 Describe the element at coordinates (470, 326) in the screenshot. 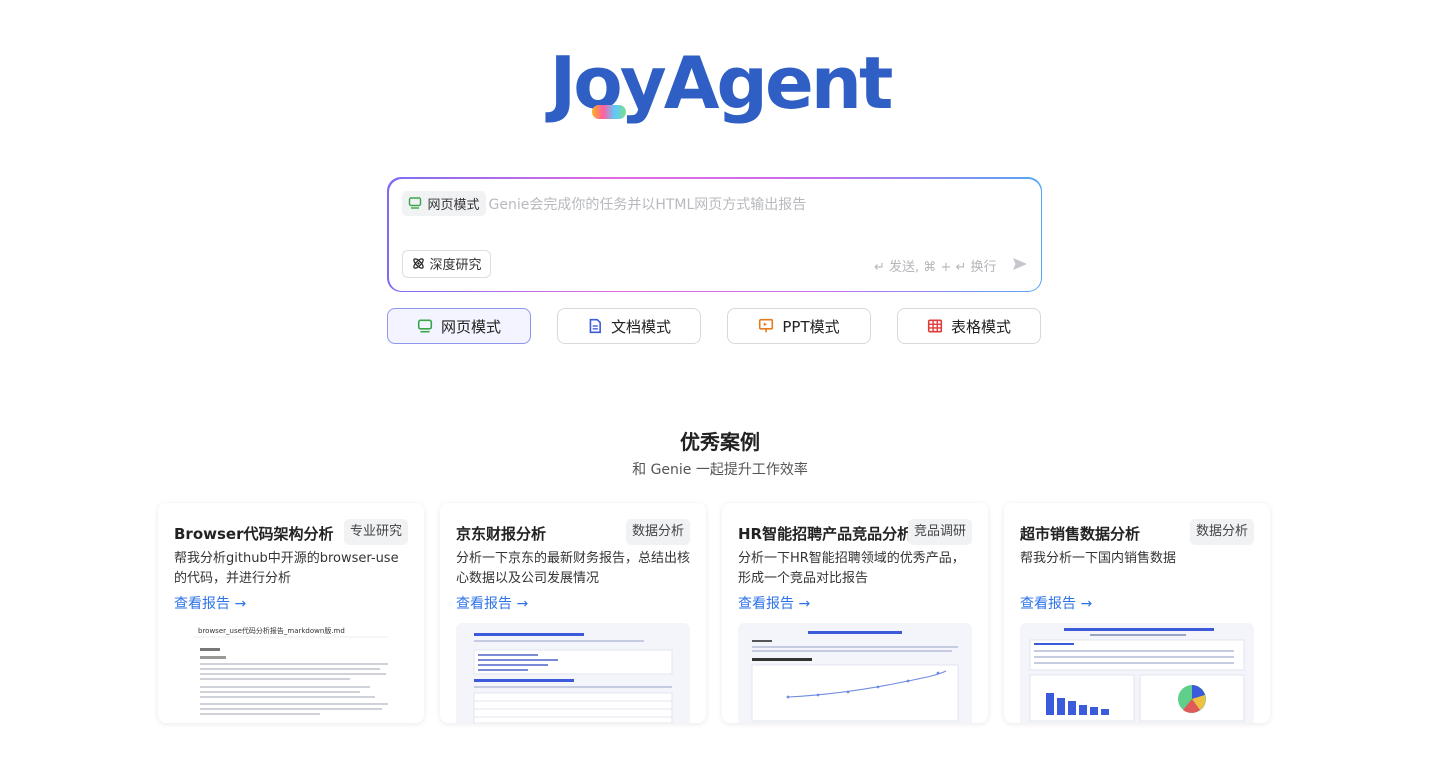

I see `mode-label: 网页模式` at that location.